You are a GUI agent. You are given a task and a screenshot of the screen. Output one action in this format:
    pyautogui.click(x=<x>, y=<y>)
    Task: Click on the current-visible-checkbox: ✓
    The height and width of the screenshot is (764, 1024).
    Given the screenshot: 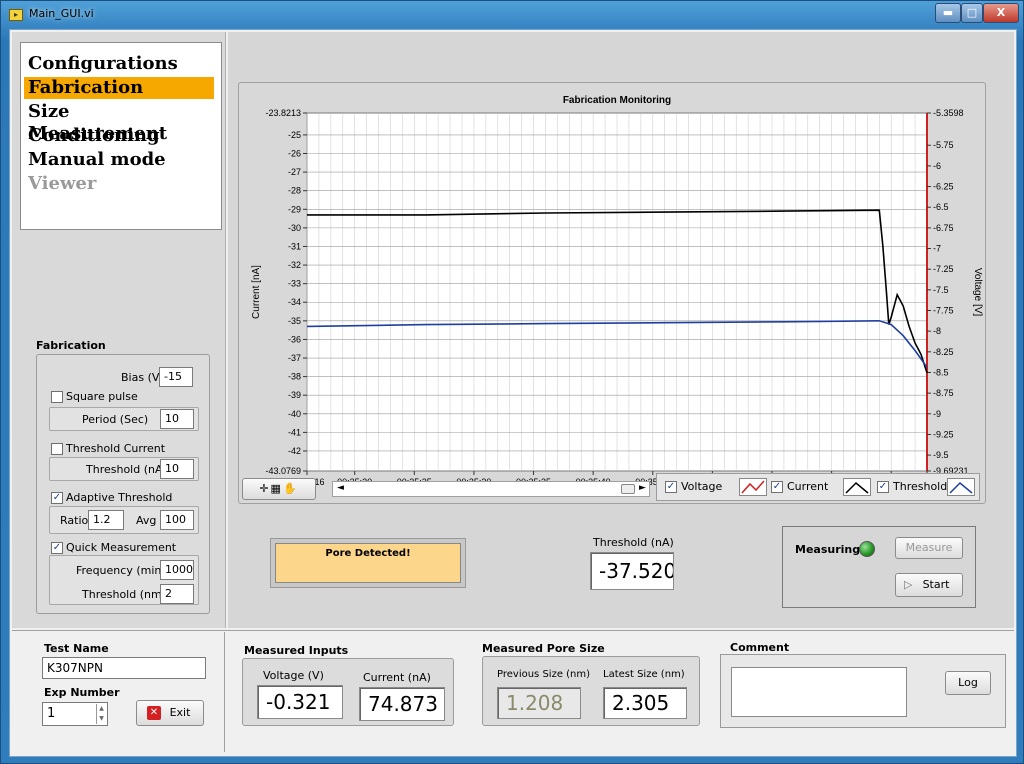 What is the action you would take?
    pyautogui.click(x=777, y=487)
    